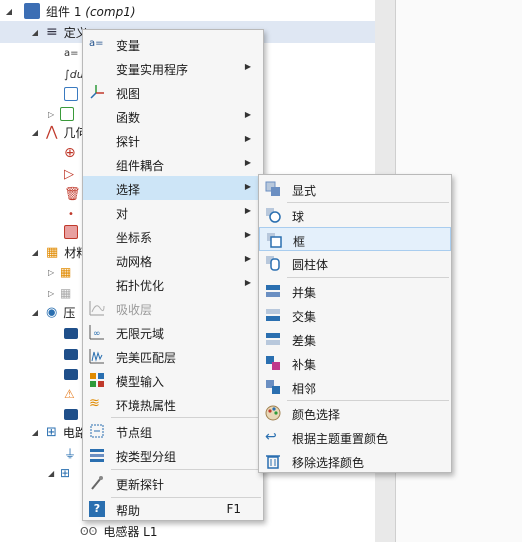 This screenshot has height=542, width=522. Describe the element at coordinates (355, 291) in the screenshot. I see `menu-item-union: 并集` at that location.